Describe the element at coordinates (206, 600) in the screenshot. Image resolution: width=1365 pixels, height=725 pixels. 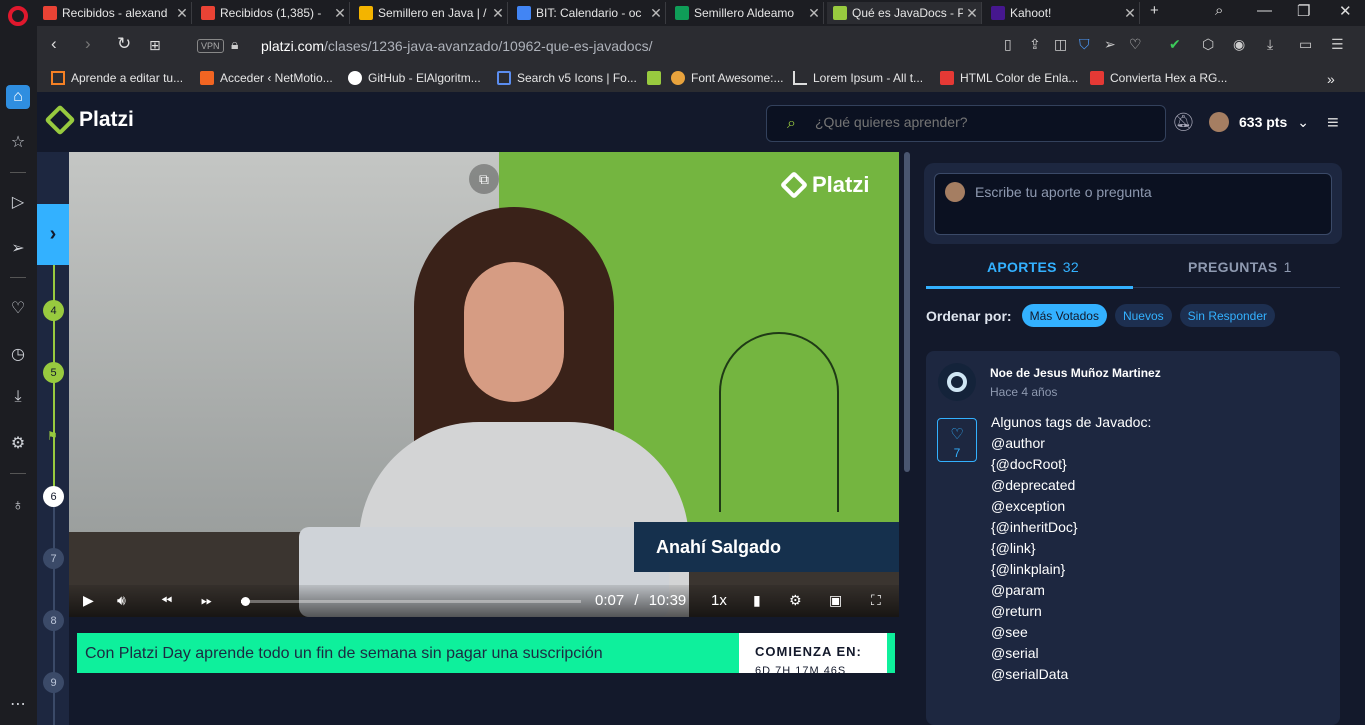
I see `forward-icon: ⏩︎` at that location.